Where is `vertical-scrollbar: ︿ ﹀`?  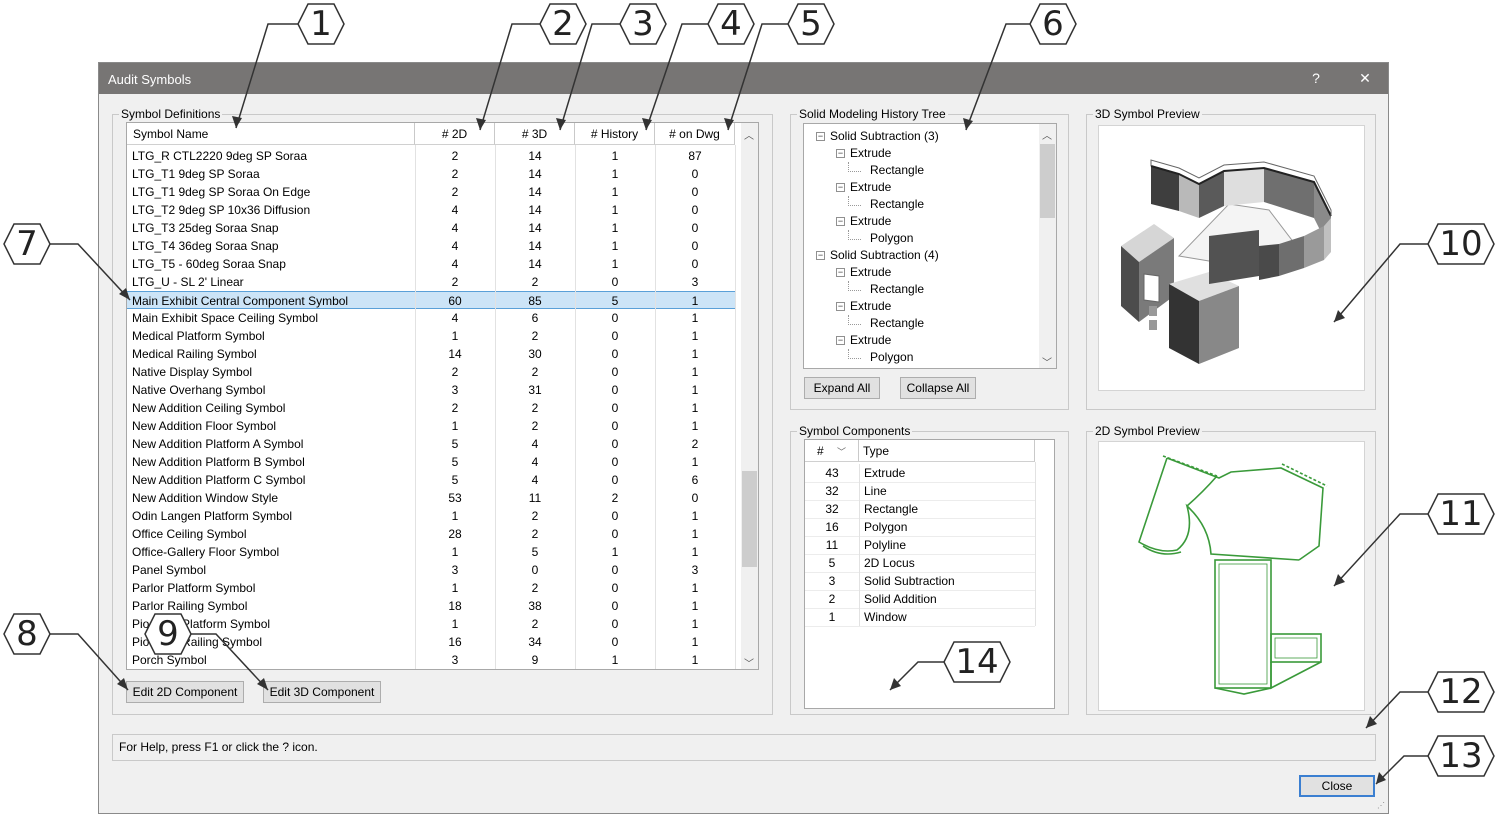
vertical-scrollbar: ︿ ﹀ is located at coordinates (749, 396).